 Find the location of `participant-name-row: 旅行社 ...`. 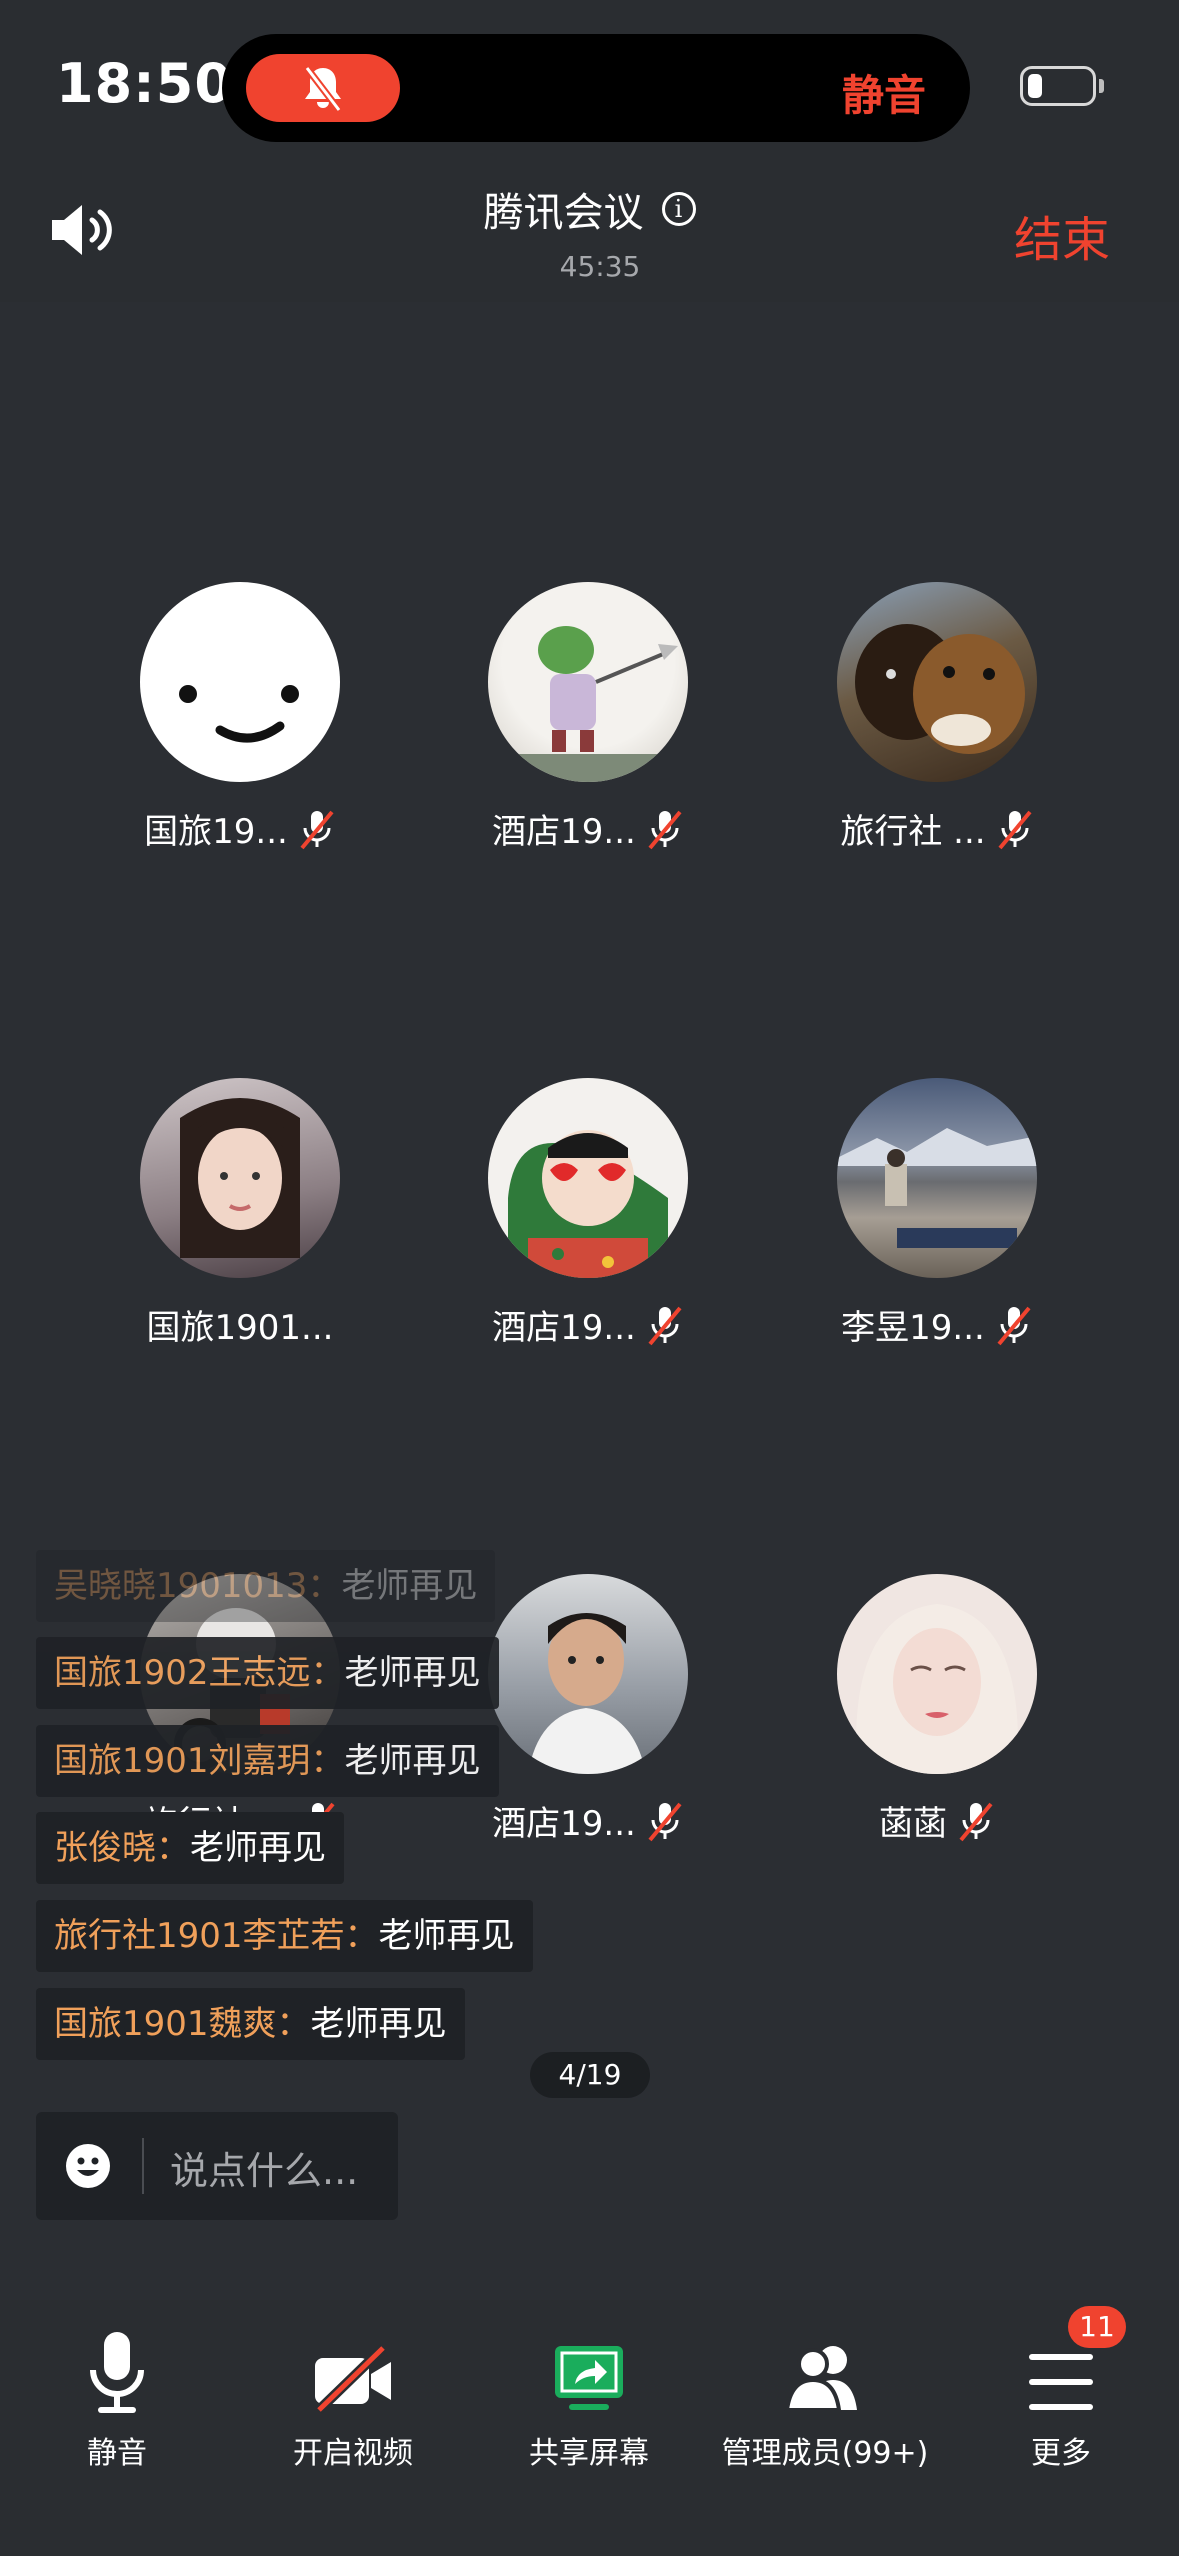

participant-name-row: 旅行社 ... is located at coordinates (937, 828).